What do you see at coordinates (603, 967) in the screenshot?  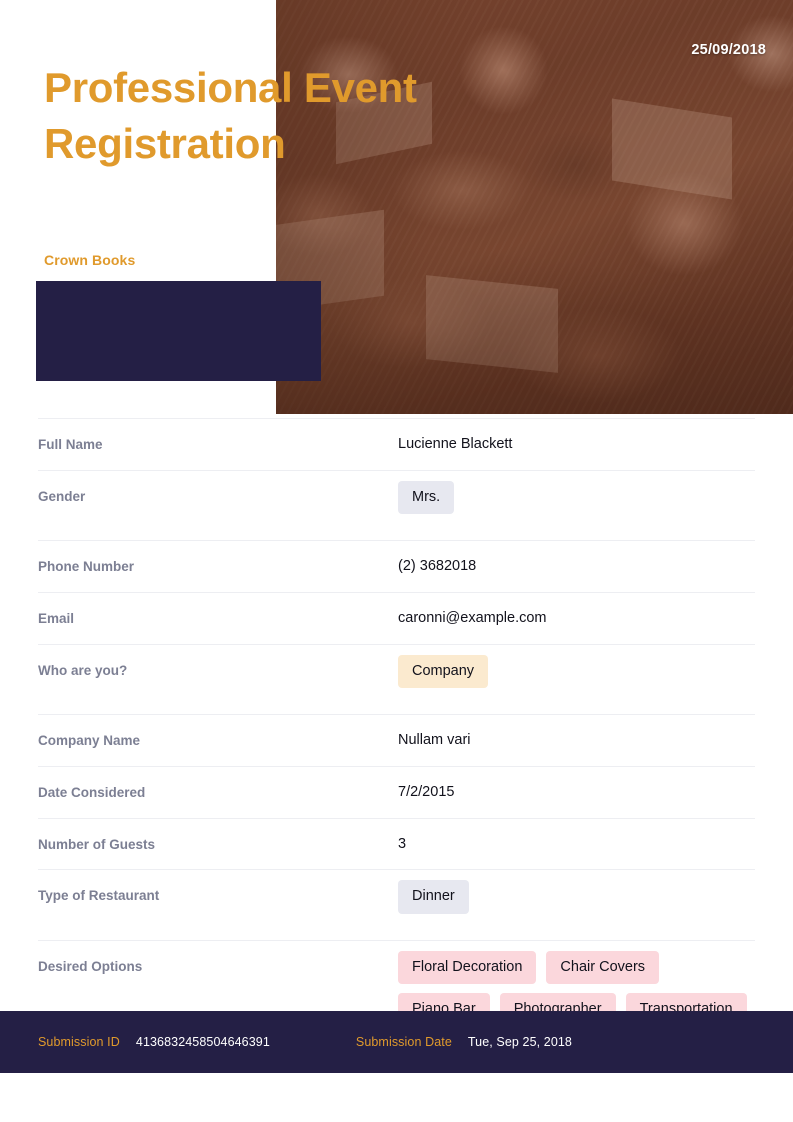 I see `value-chip: Chair Covers` at bounding box center [603, 967].